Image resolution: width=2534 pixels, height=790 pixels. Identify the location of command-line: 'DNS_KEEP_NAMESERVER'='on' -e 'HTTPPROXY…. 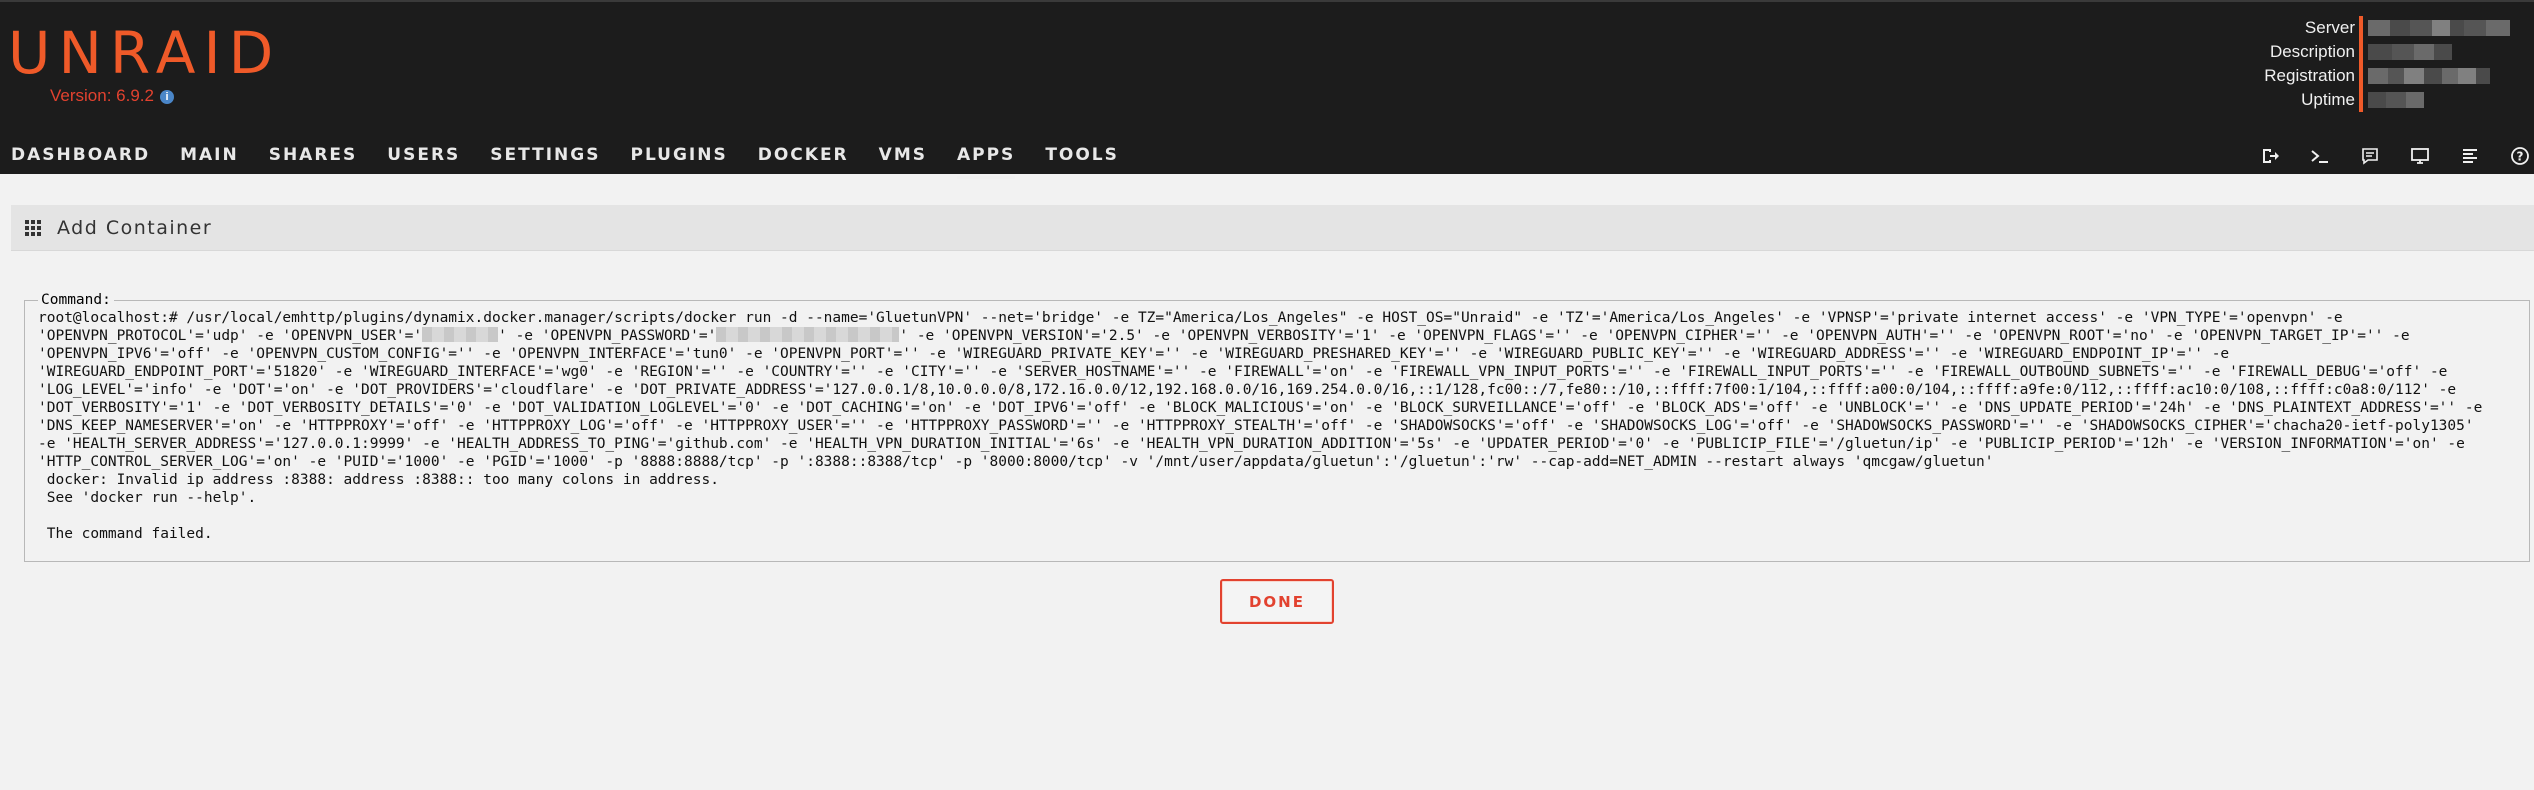
(1256, 426).